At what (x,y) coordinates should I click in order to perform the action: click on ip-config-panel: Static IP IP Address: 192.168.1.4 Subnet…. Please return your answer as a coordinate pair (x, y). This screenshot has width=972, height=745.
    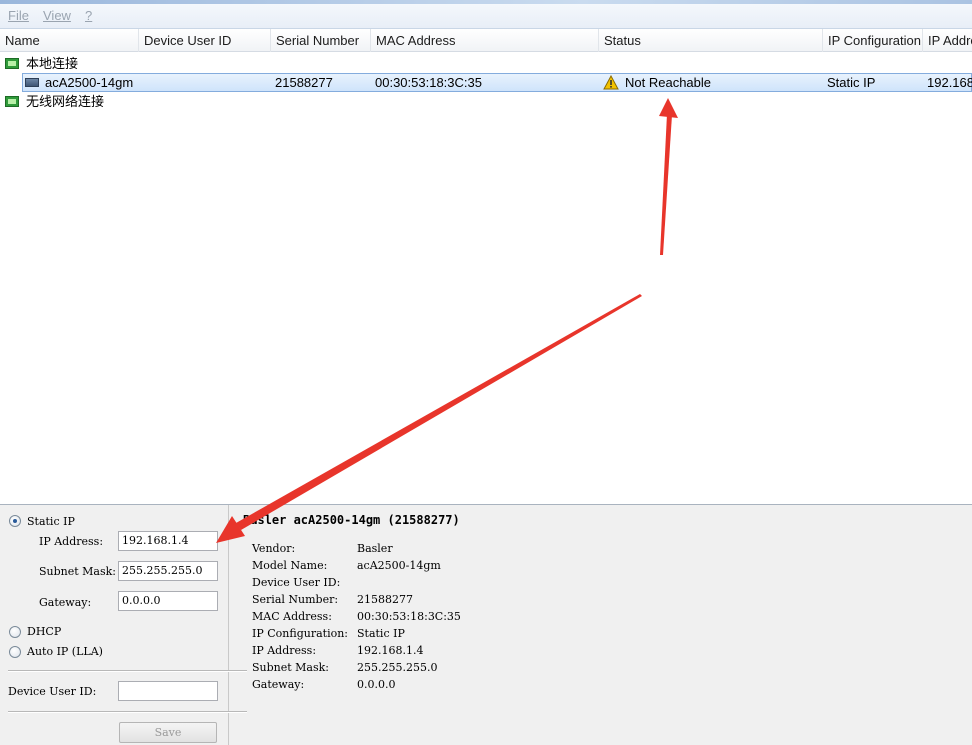
    Looking at the image, I should click on (123, 625).